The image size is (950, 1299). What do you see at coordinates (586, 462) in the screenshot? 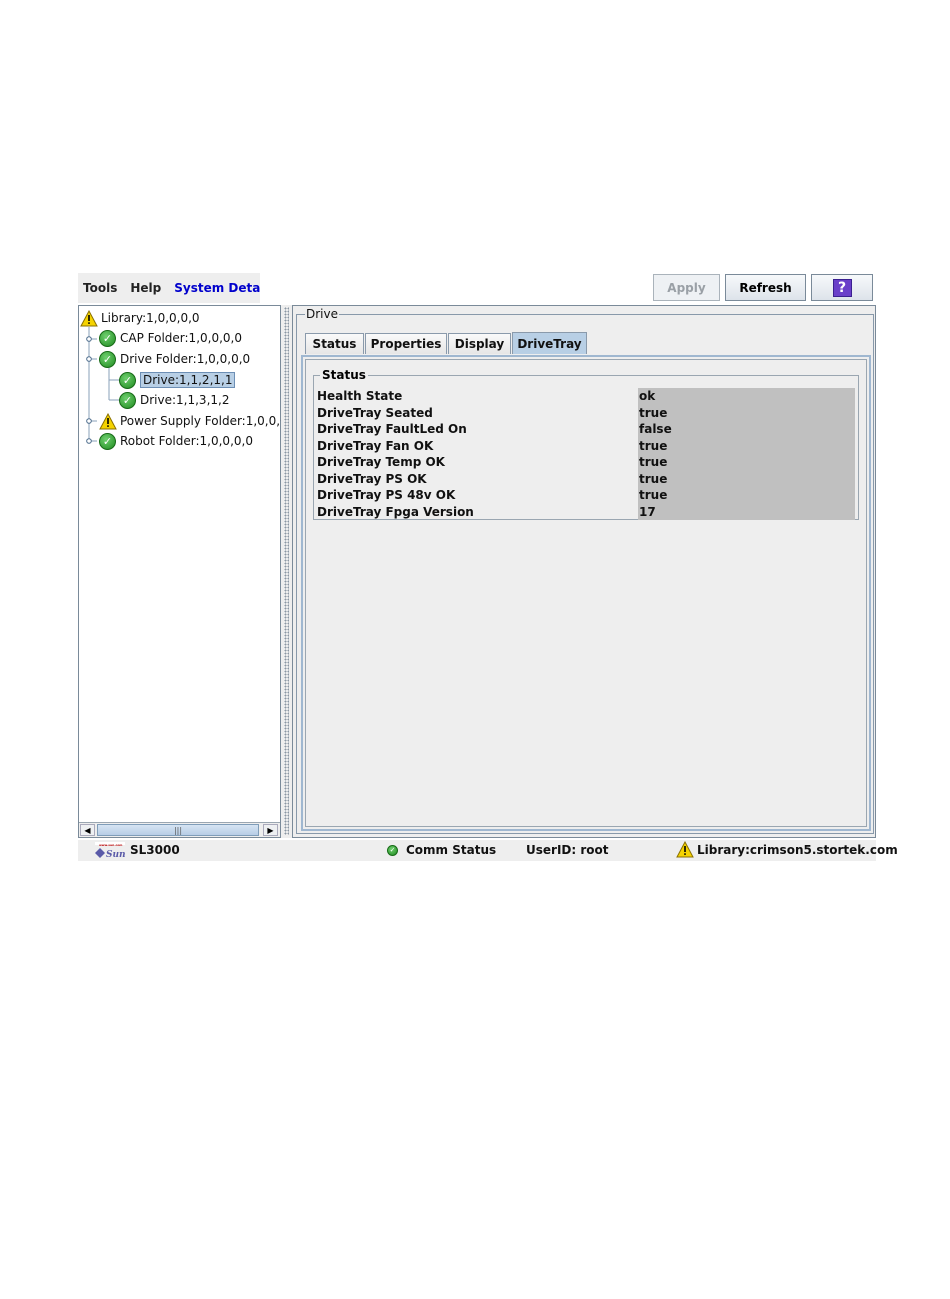
I see `status-row: DriveTray Temp OK true` at bounding box center [586, 462].